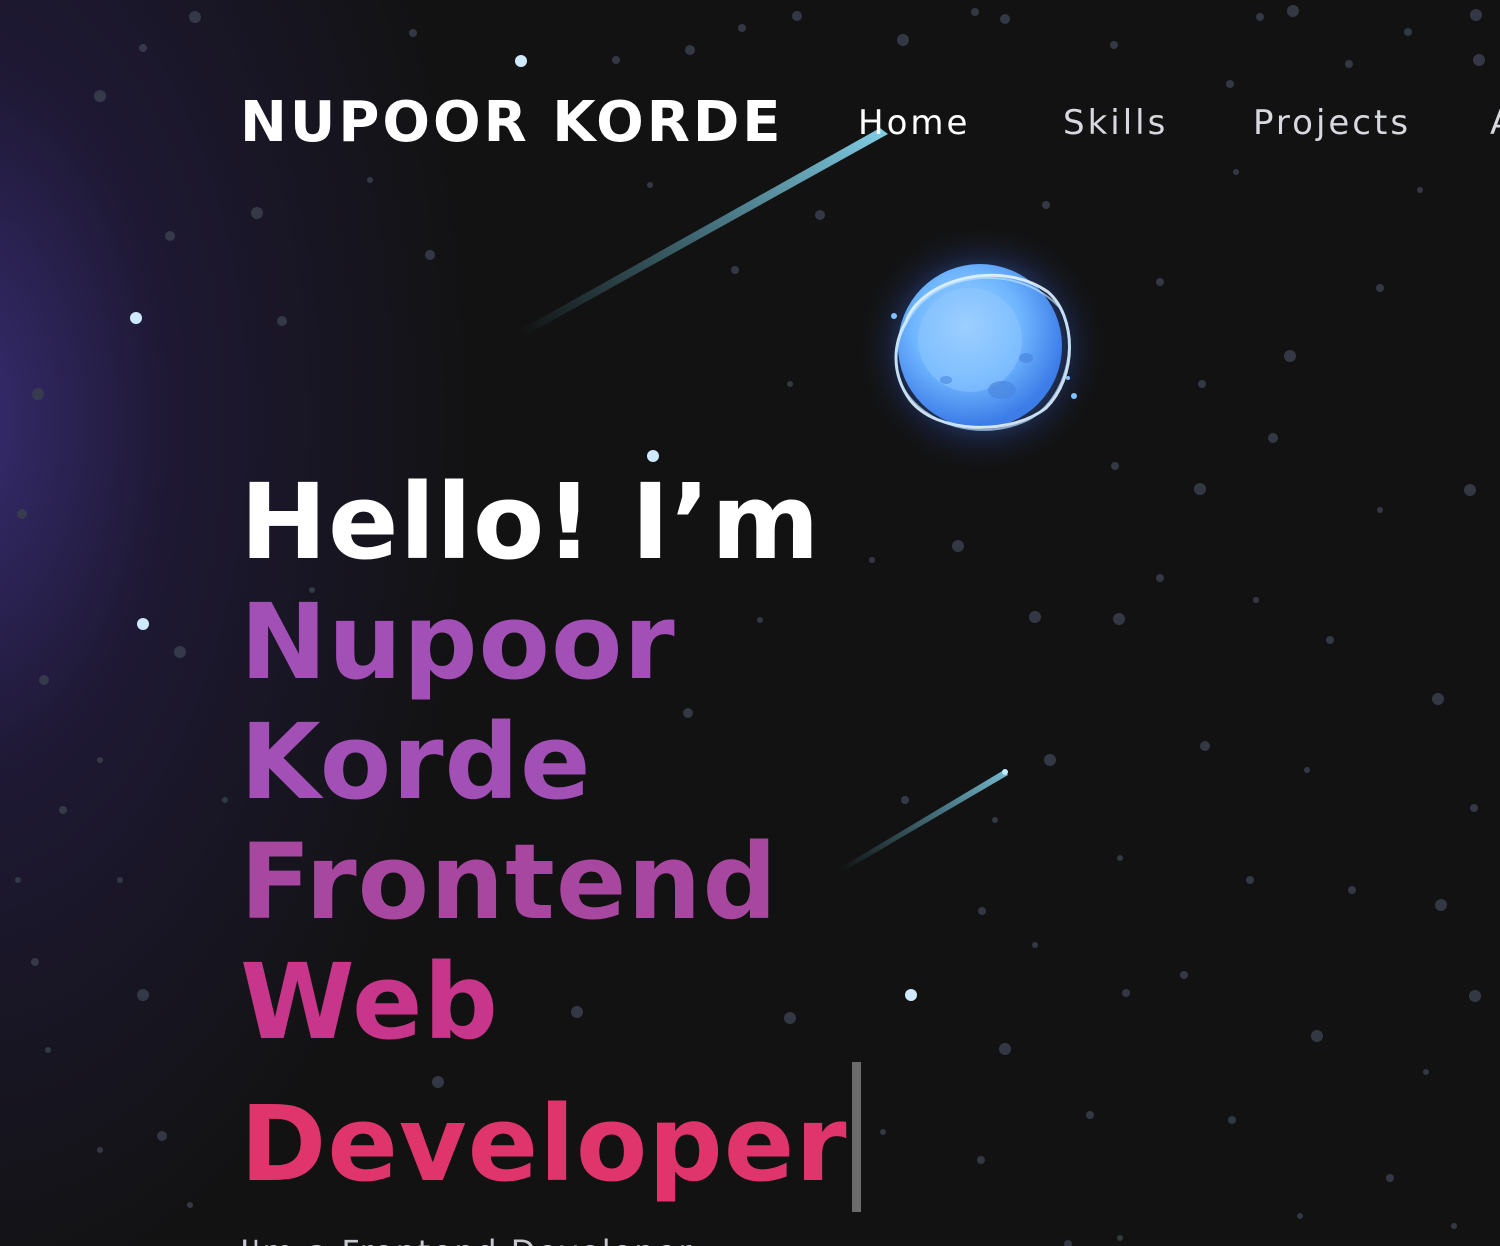 The image size is (1500, 1246). What do you see at coordinates (458, 642) in the screenshot?
I see `hero-typed-line: Nupoor` at bounding box center [458, 642].